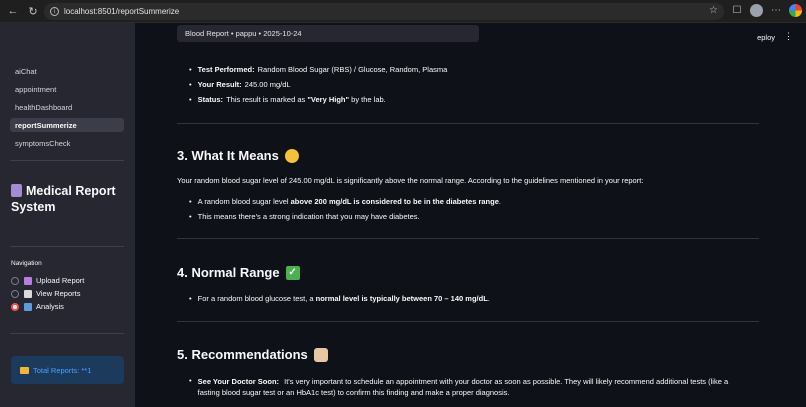  What do you see at coordinates (328, 99) in the screenshot?
I see `bullet-bold: "Very High"` at bounding box center [328, 99].